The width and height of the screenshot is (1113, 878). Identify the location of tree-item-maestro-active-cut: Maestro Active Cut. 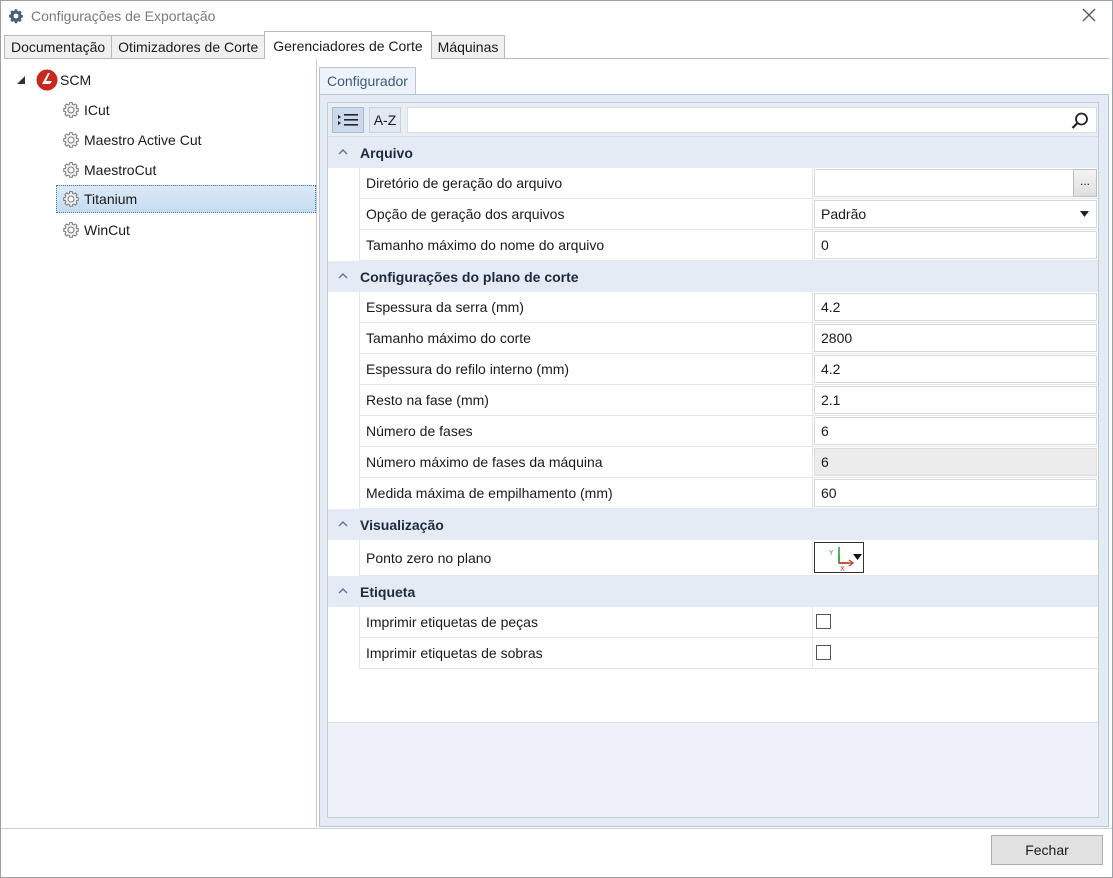
(186, 140).